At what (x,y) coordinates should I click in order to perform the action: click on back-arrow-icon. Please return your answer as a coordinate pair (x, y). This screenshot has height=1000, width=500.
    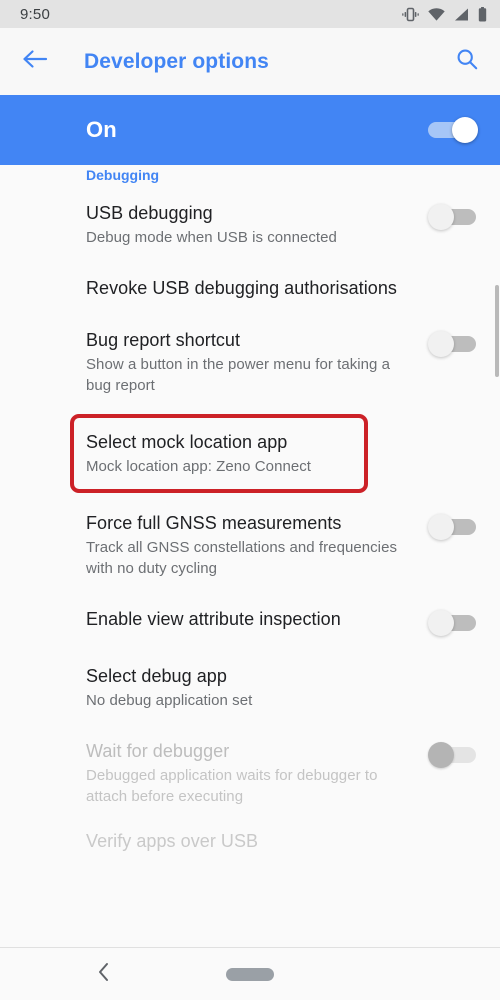
    Looking at the image, I should click on (35, 61).